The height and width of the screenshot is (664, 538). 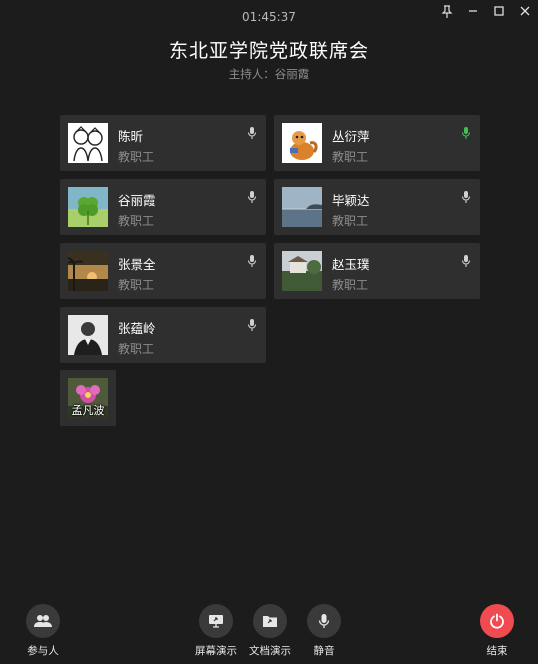 I want to click on participant-name: 陈昕, so click(x=131, y=136).